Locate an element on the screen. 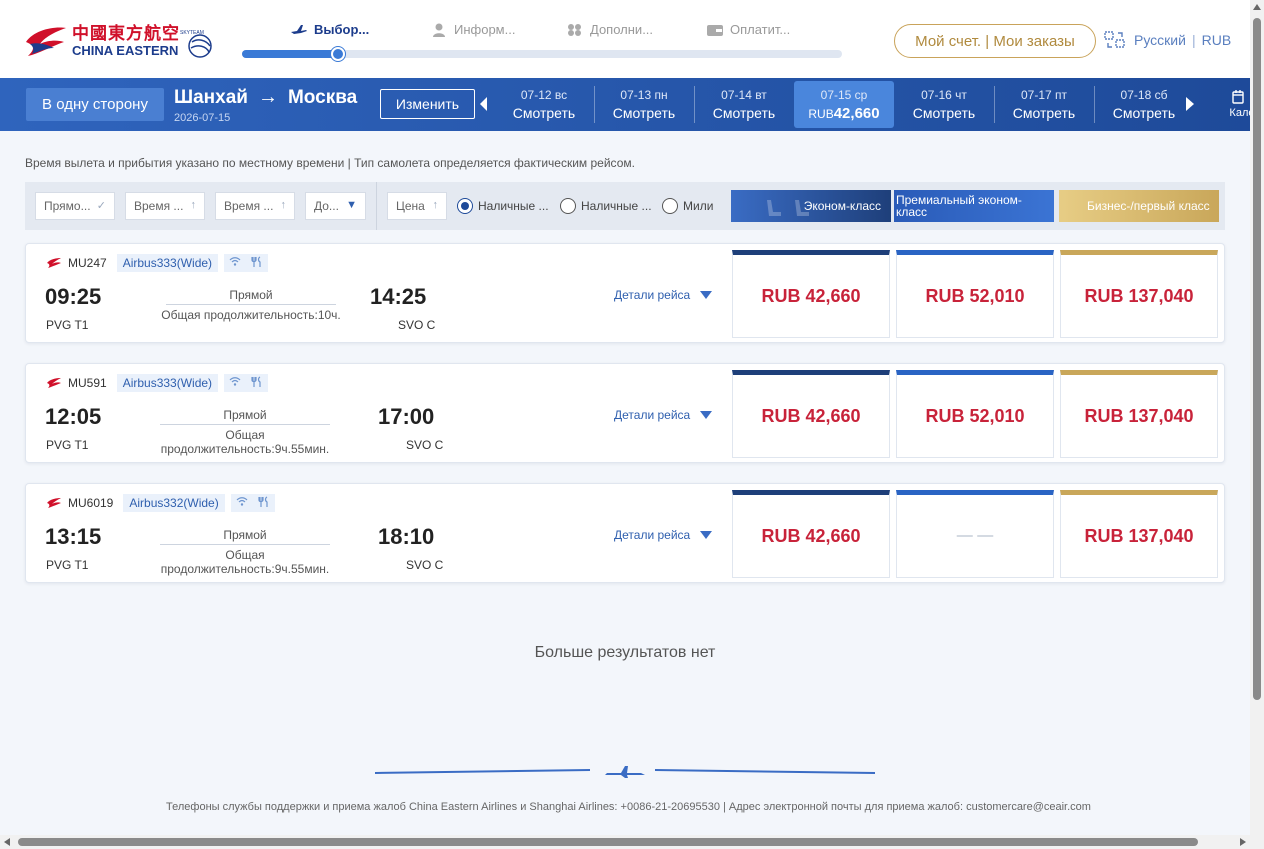 The height and width of the screenshot is (849, 1264). vertical-scroll-thumb is located at coordinates (1257, 359).